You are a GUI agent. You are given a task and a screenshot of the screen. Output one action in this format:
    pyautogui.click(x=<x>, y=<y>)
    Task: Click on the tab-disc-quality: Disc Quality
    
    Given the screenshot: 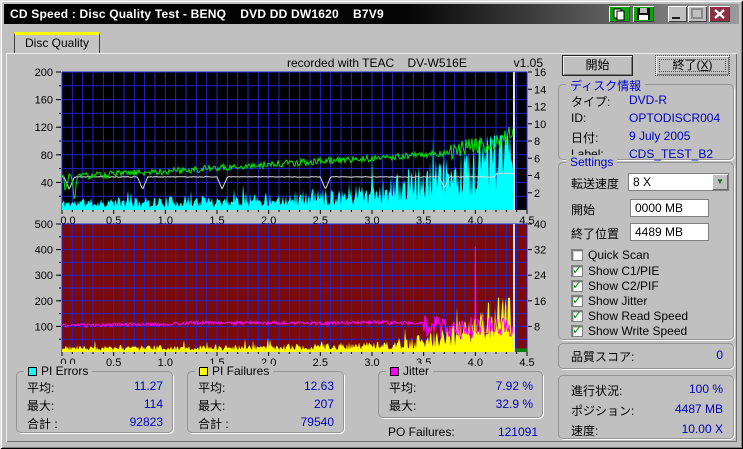 What is the action you would take?
    pyautogui.click(x=57, y=43)
    